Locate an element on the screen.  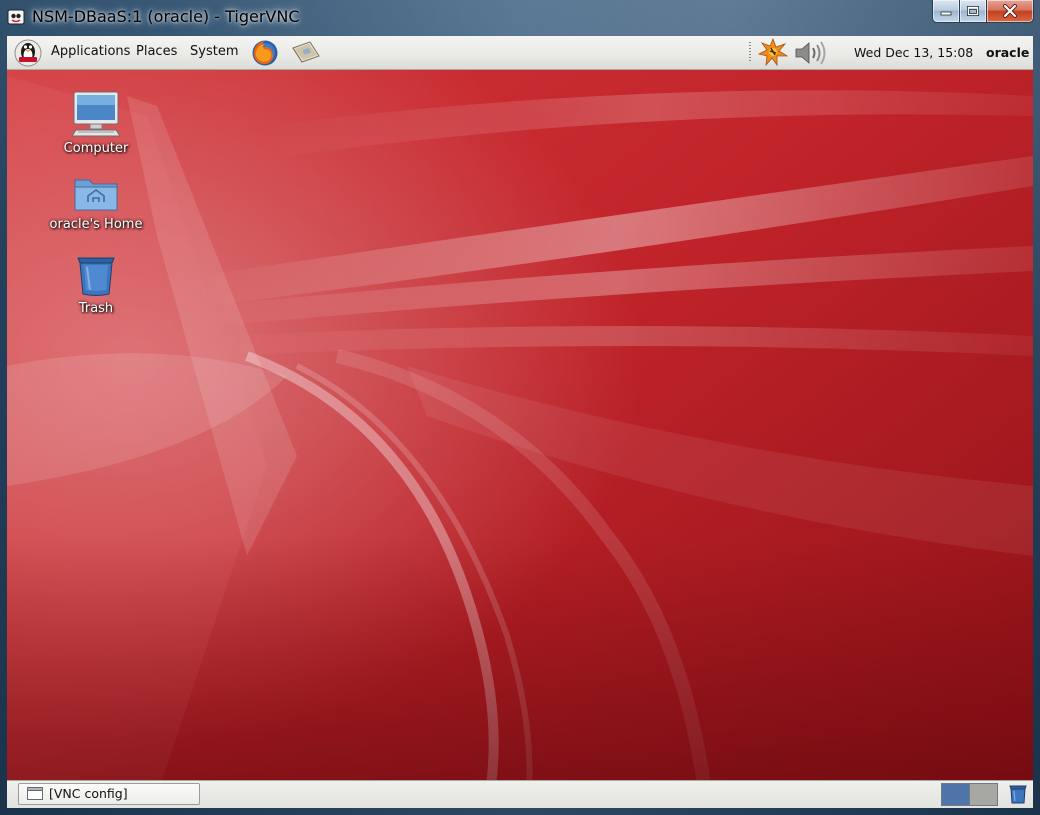
home-folder-icon is located at coordinates (96, 195).